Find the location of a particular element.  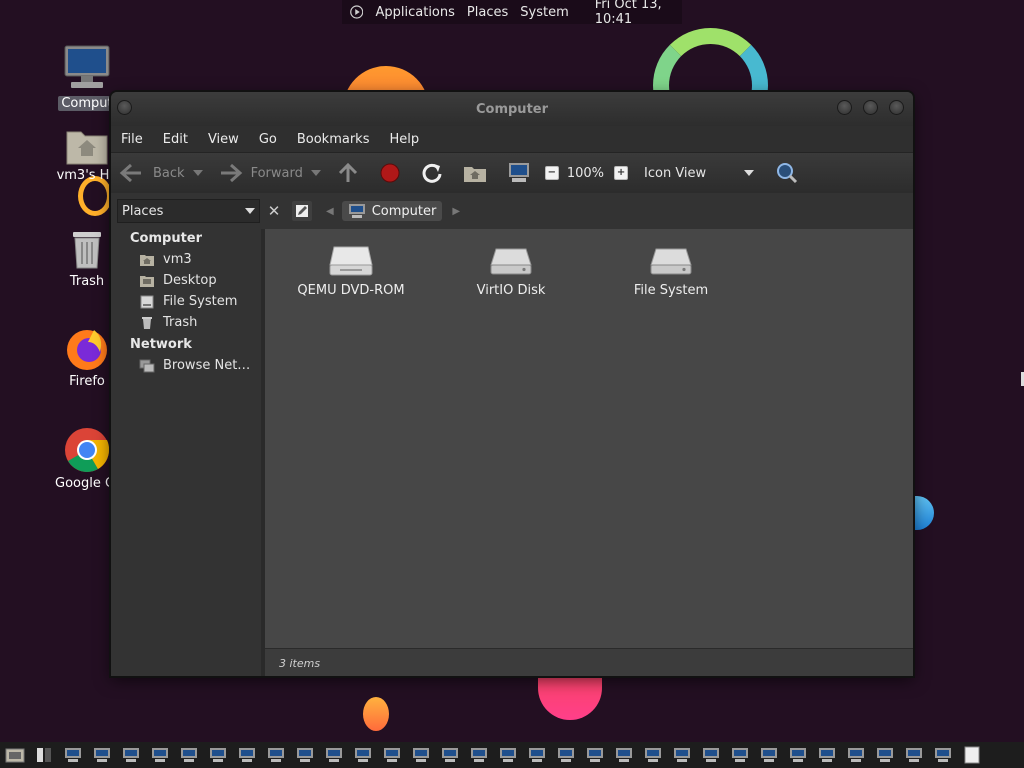

workspace-pager is located at coordinates (43, 755).